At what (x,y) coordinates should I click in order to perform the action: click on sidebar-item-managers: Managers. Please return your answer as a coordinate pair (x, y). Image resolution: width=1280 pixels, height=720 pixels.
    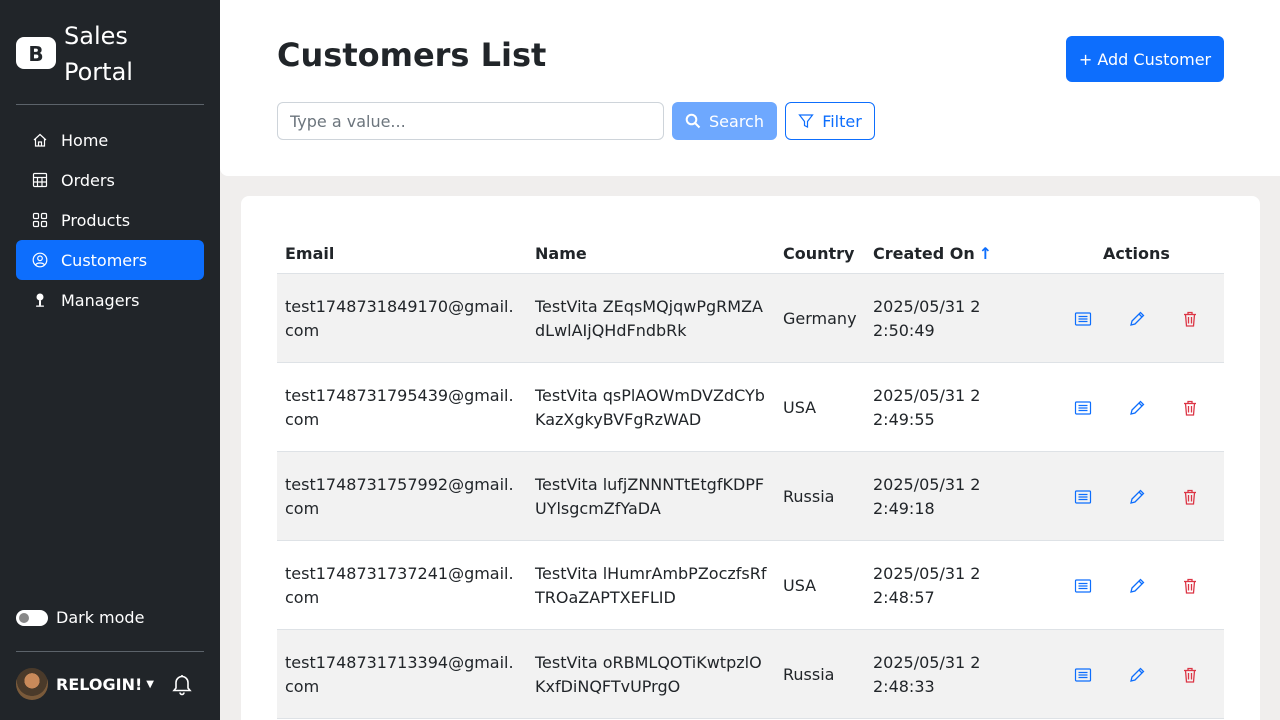
    Looking at the image, I should click on (110, 300).